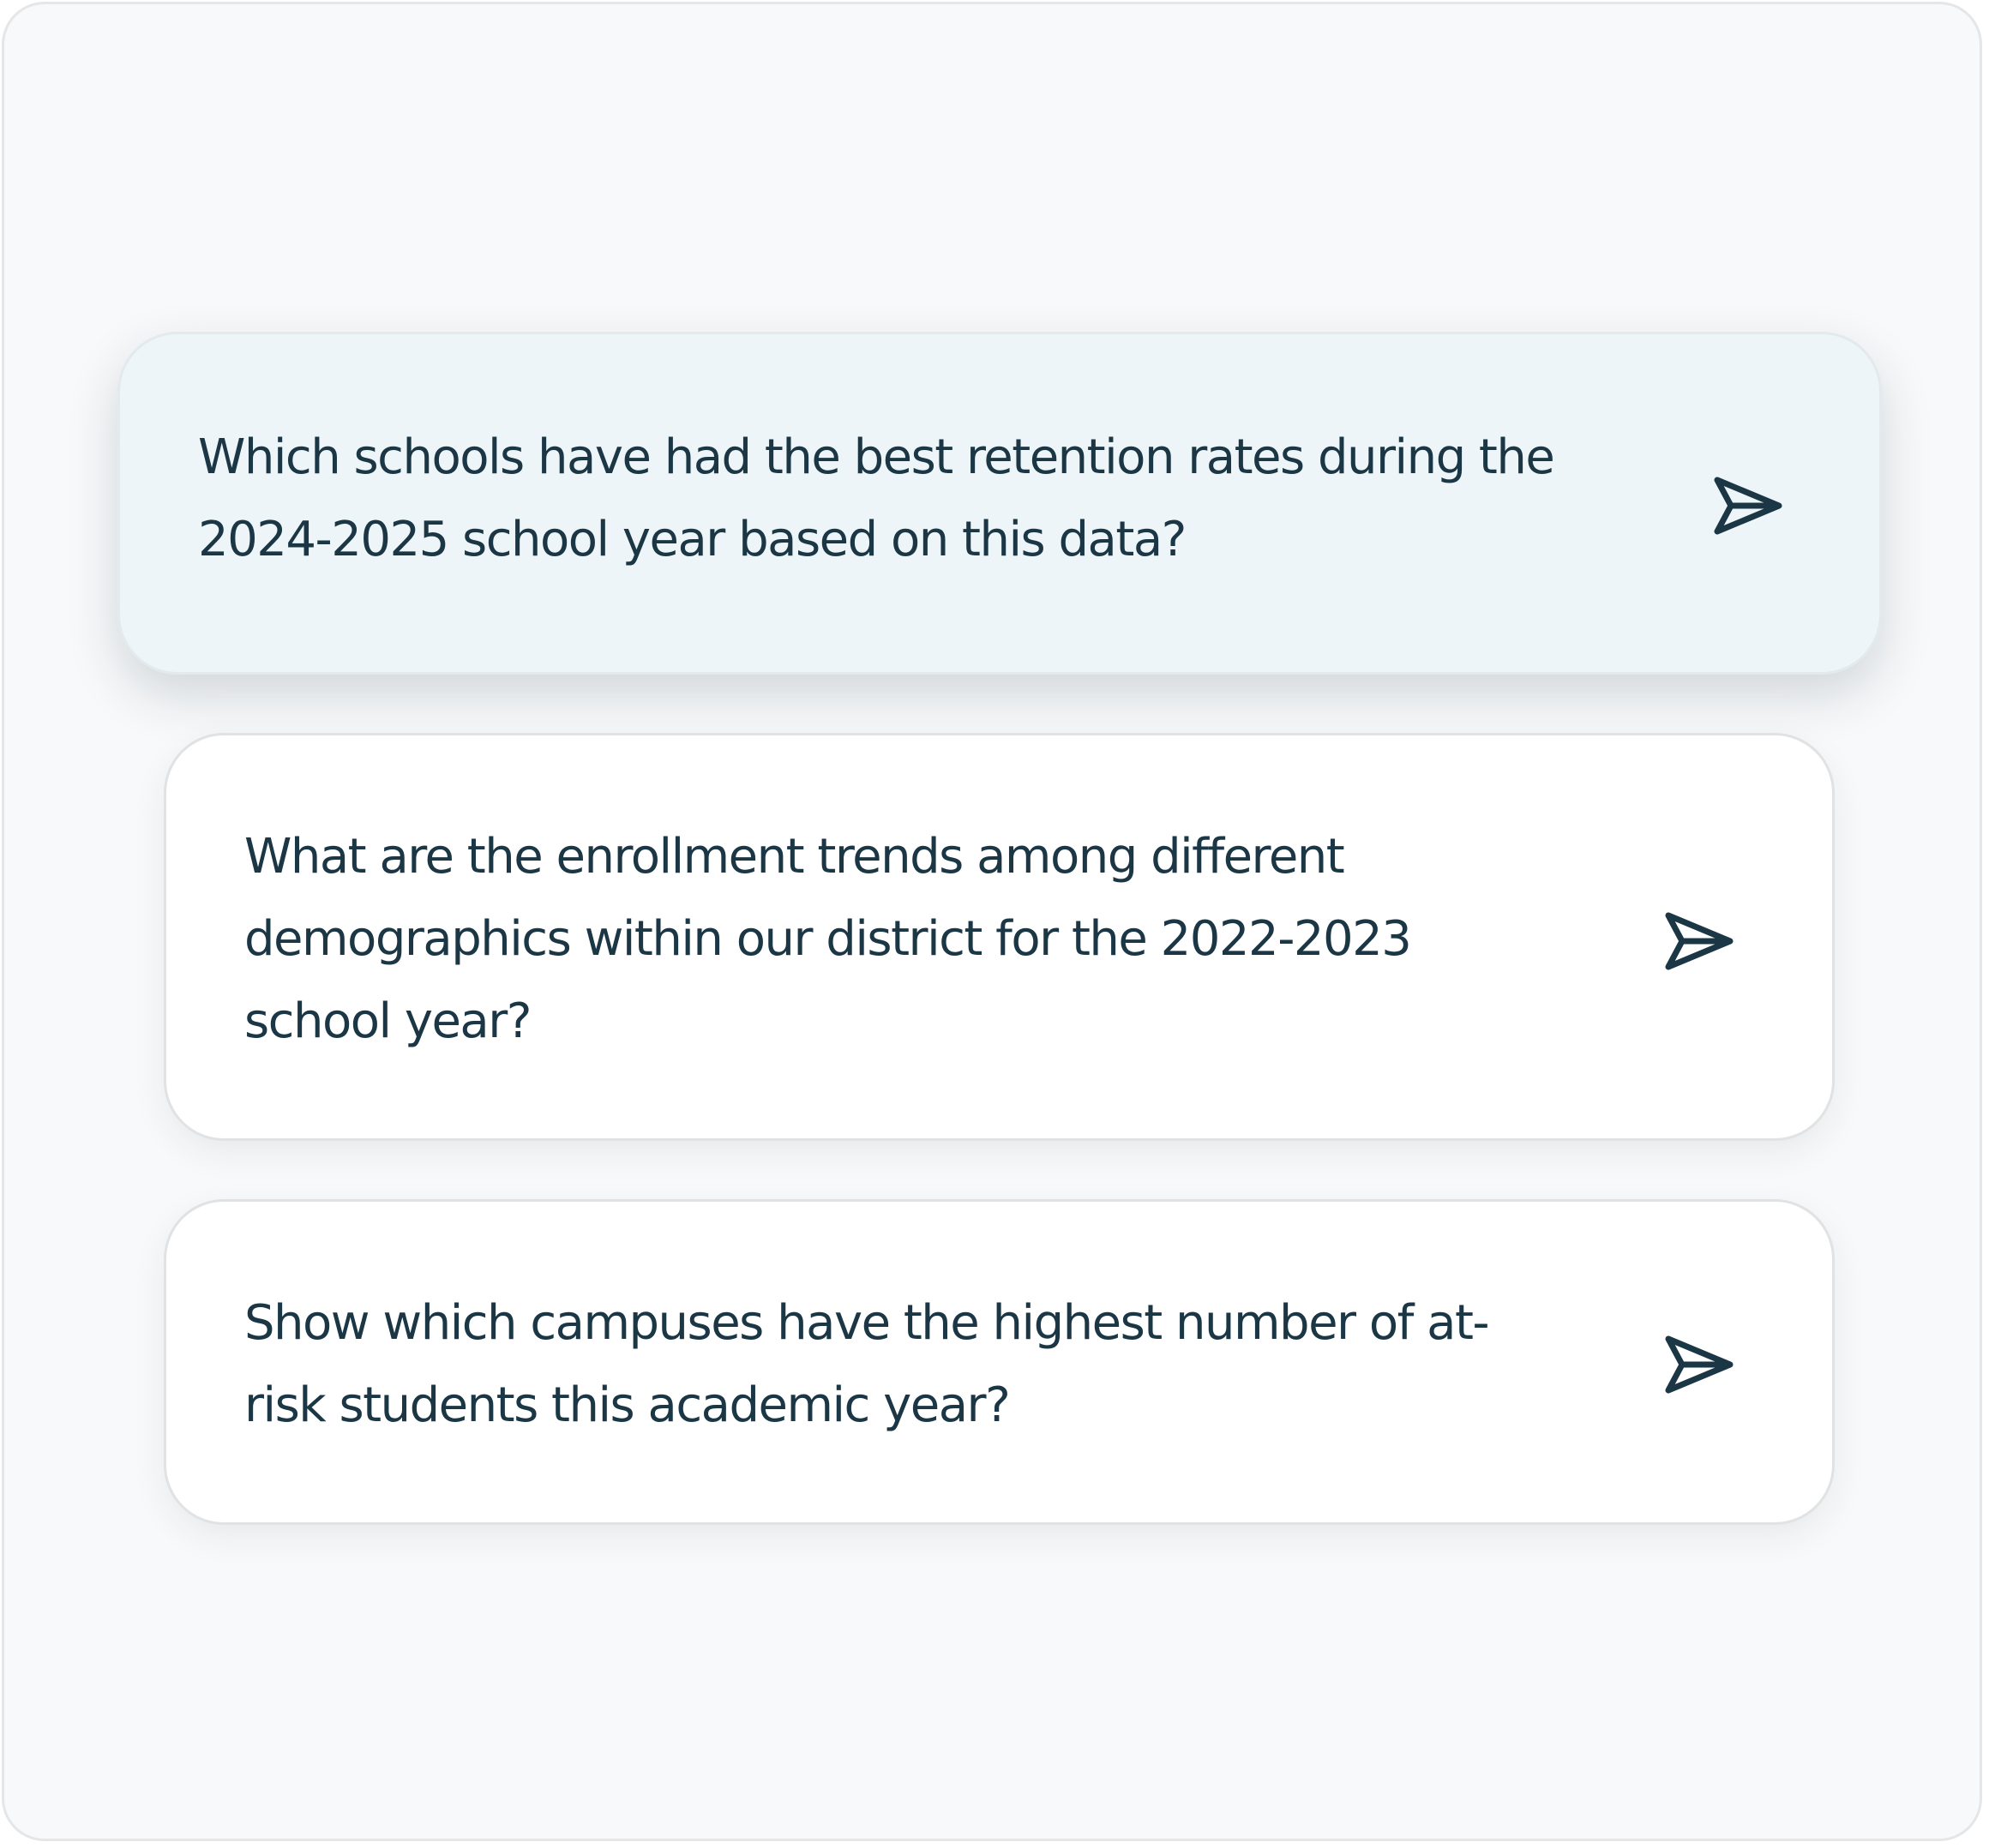  Describe the element at coordinates (628, 1405) in the screenshot. I see `question-line: risk students this academic year?` at that location.